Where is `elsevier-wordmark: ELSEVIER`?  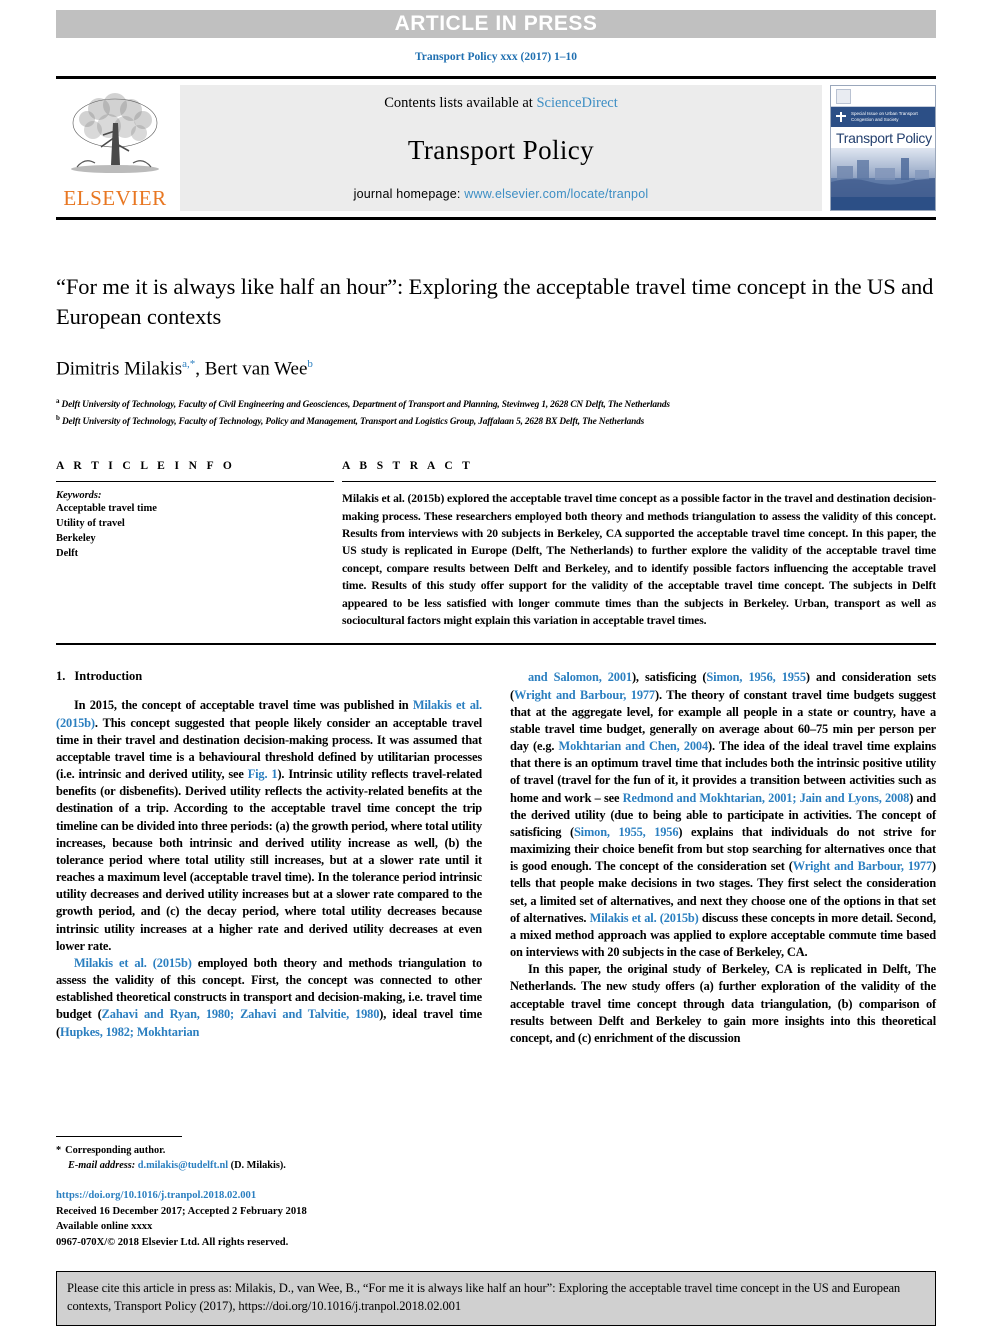
elsevier-wordmark: ELSEVIER is located at coordinates (115, 198).